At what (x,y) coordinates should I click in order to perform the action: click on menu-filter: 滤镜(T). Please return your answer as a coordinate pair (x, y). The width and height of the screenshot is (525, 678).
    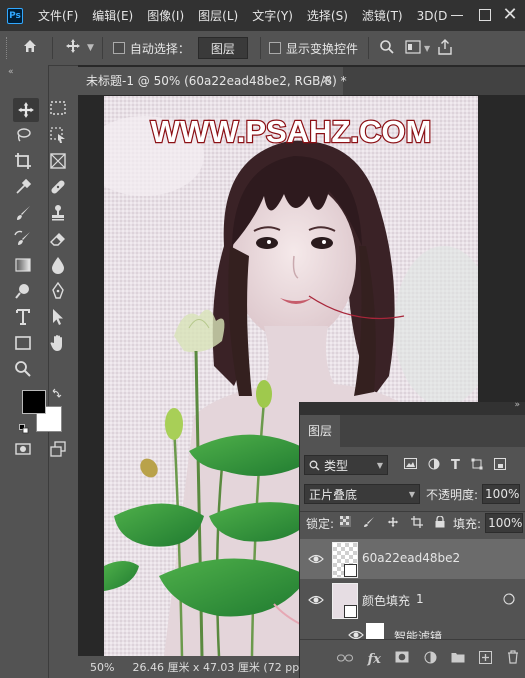
    Looking at the image, I should click on (382, 15).